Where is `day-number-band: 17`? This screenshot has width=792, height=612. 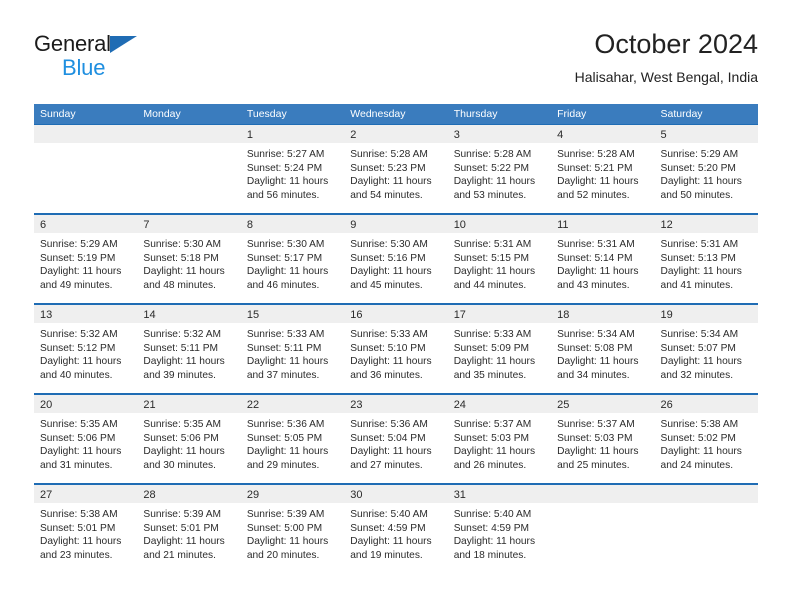 day-number-band: 17 is located at coordinates (499, 314).